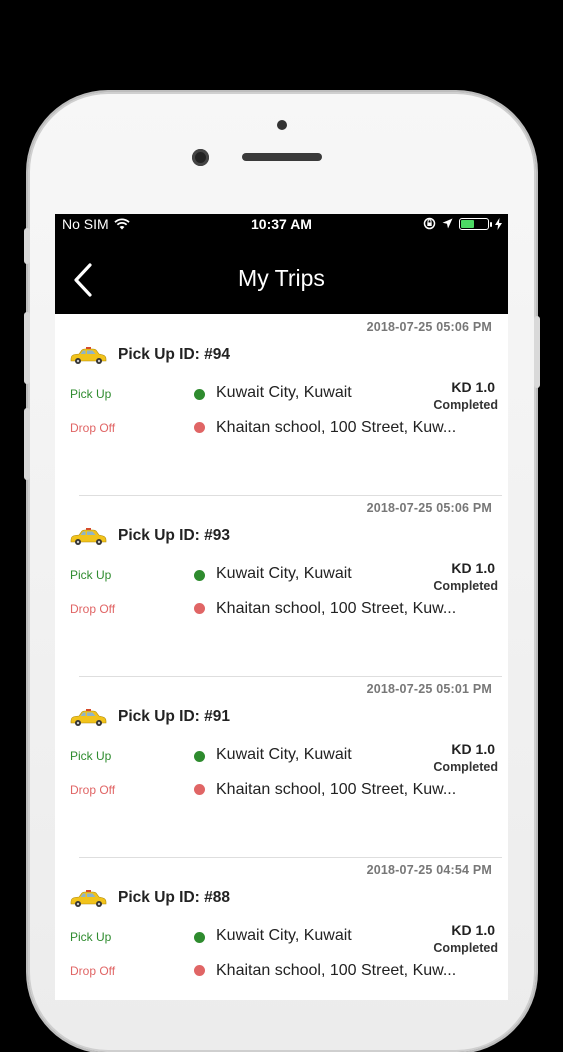 This screenshot has width=563, height=1052. What do you see at coordinates (174, 897) in the screenshot?
I see `trip-id: Pick Up ID: #88` at bounding box center [174, 897].